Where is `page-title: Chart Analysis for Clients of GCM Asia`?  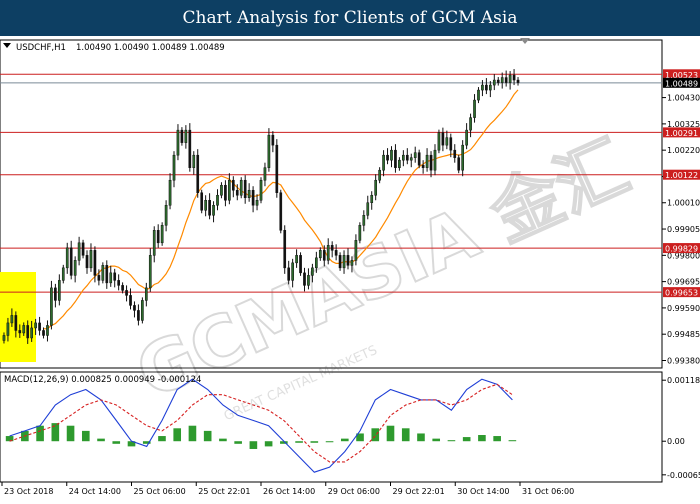 page-title: Chart Analysis for Clients of GCM Asia is located at coordinates (350, 18).